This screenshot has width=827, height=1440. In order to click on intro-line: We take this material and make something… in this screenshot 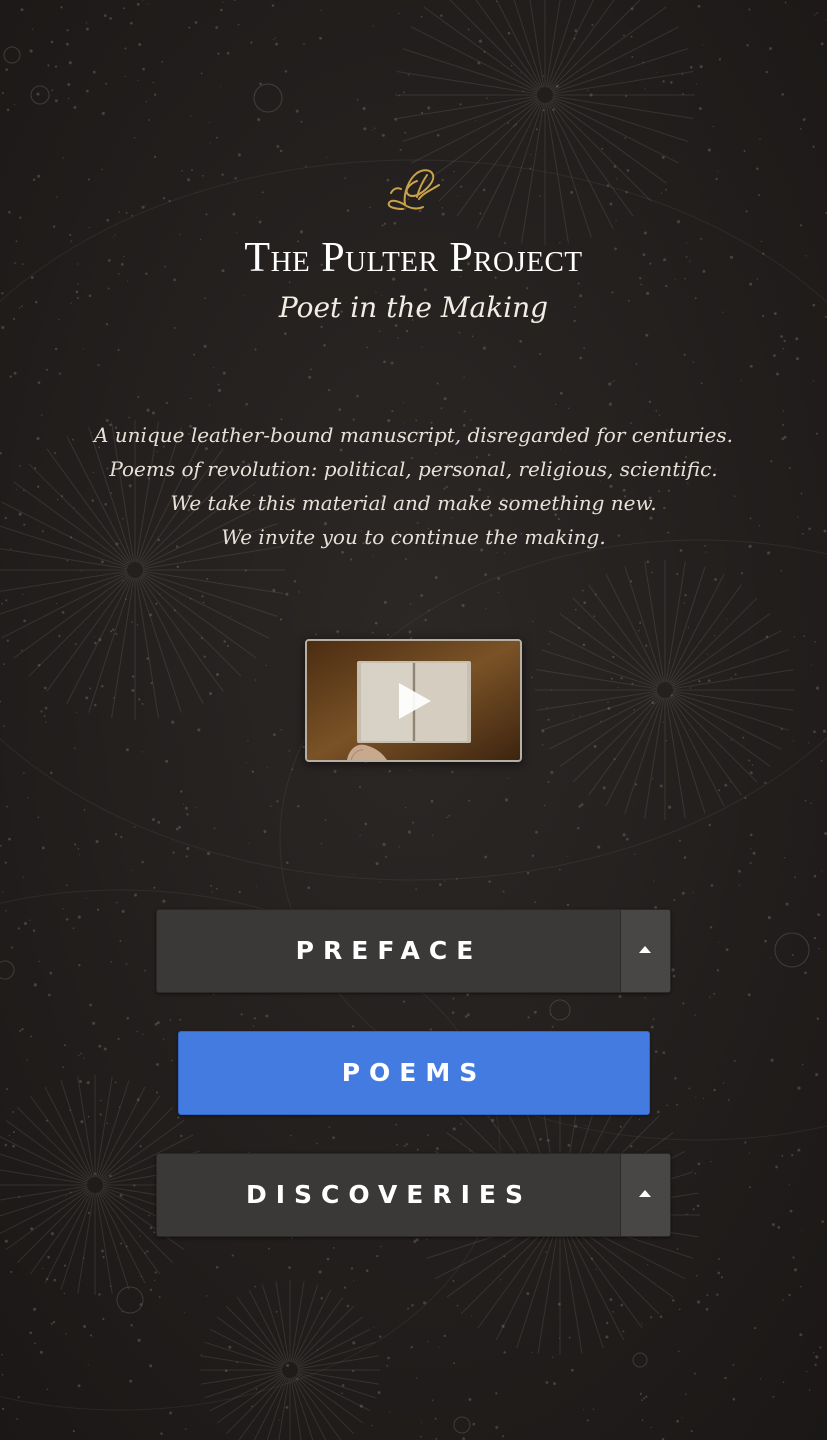, I will do `click(413, 503)`.